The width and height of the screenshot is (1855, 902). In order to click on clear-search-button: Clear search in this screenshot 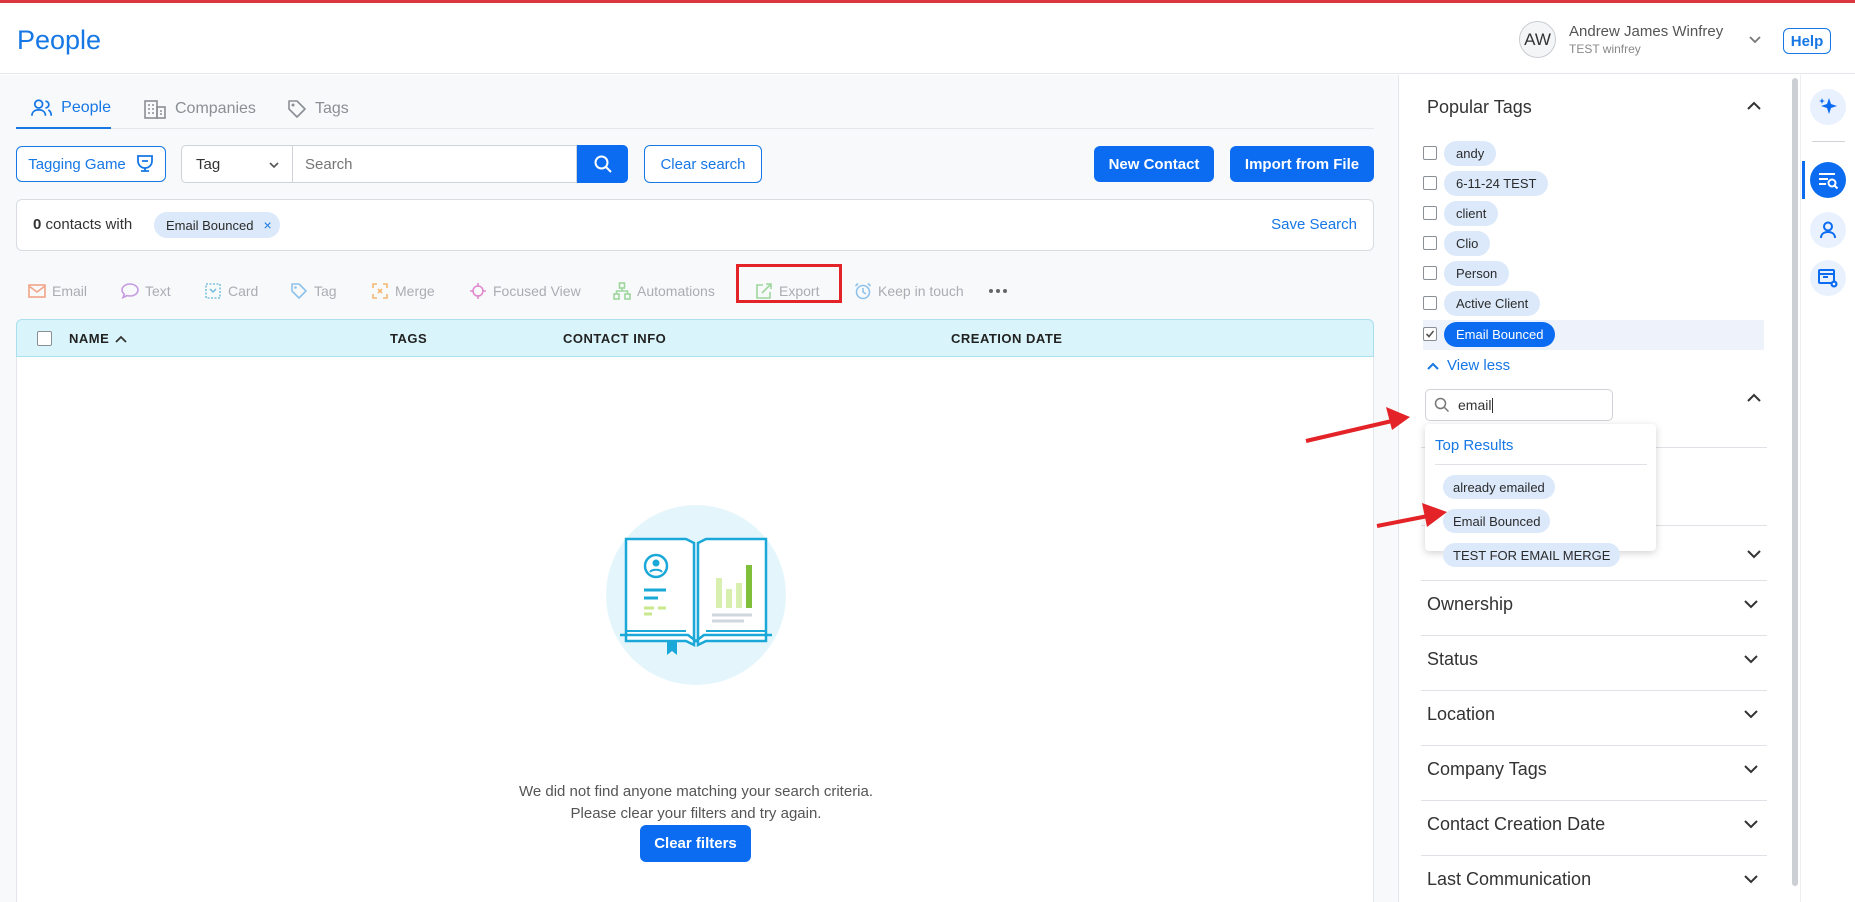, I will do `click(703, 164)`.